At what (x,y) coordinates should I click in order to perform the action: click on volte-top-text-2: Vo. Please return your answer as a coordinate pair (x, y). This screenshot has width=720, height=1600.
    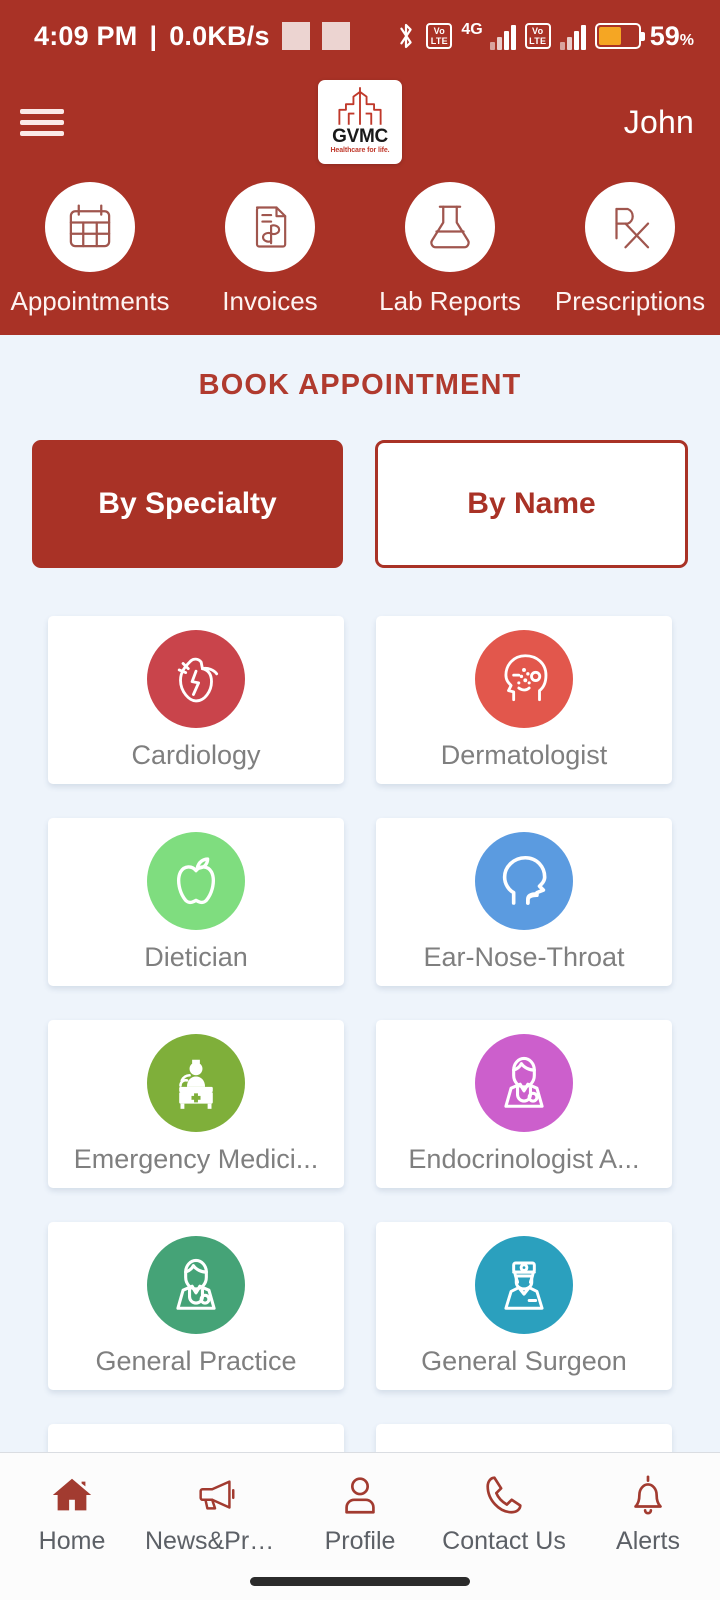
    Looking at the image, I should click on (538, 31).